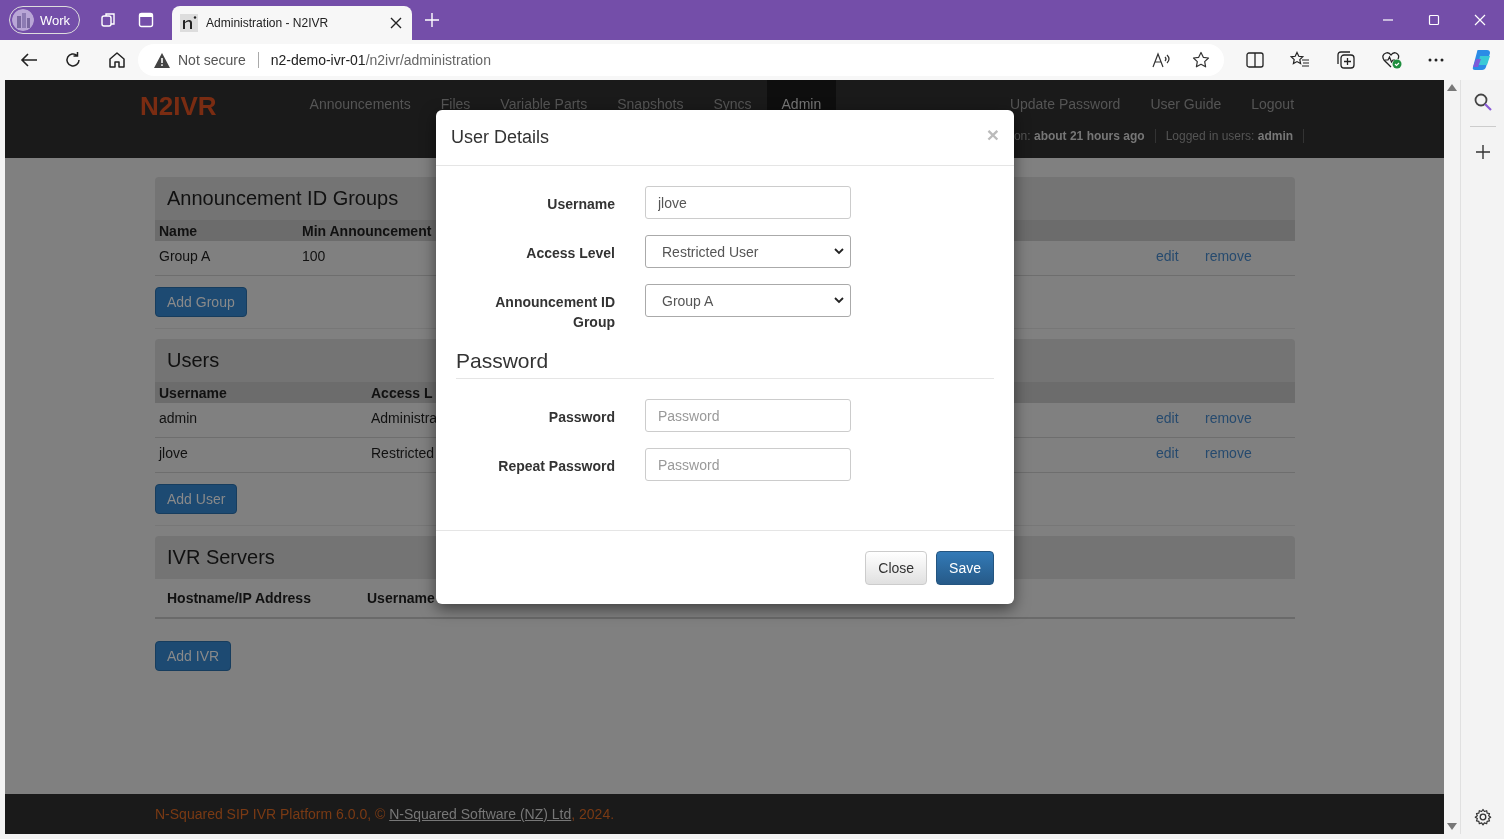 Image resolution: width=1504 pixels, height=839 pixels. What do you see at coordinates (748, 300) in the screenshot?
I see `select-field: Group A` at bounding box center [748, 300].